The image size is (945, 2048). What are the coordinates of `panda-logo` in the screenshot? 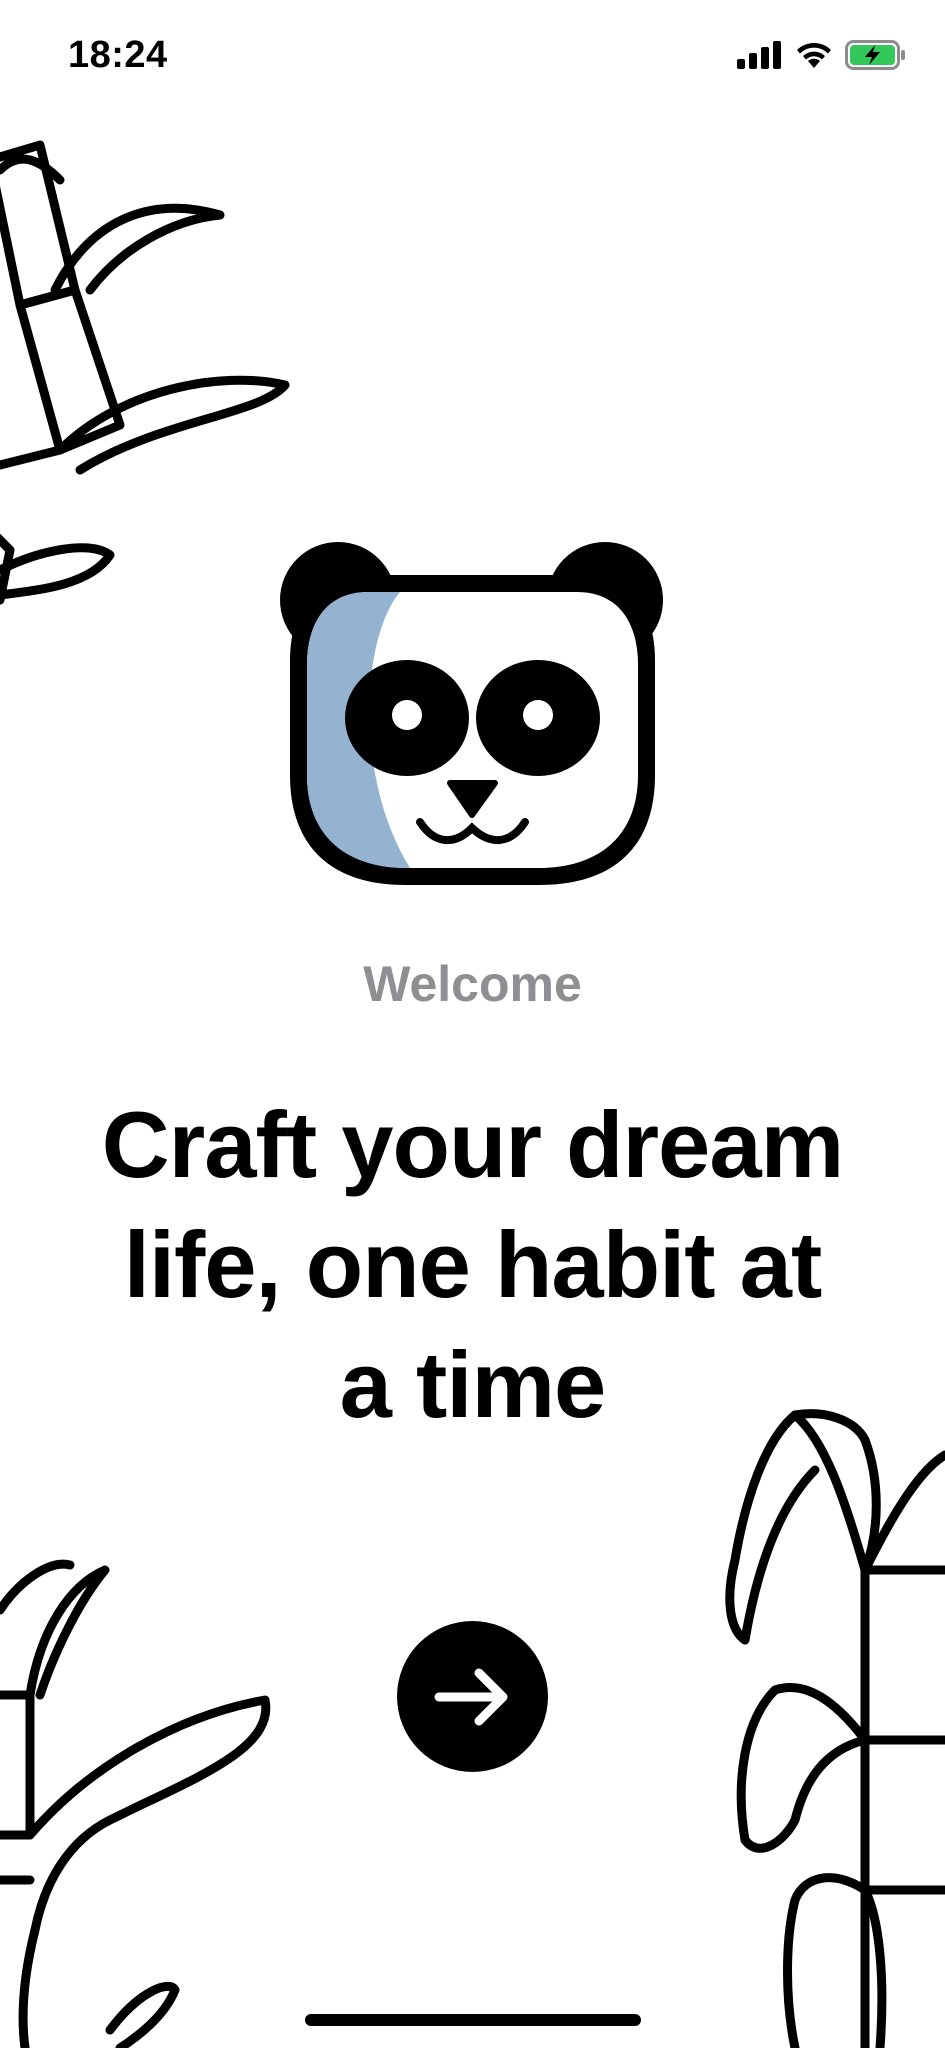 It's located at (471, 713).